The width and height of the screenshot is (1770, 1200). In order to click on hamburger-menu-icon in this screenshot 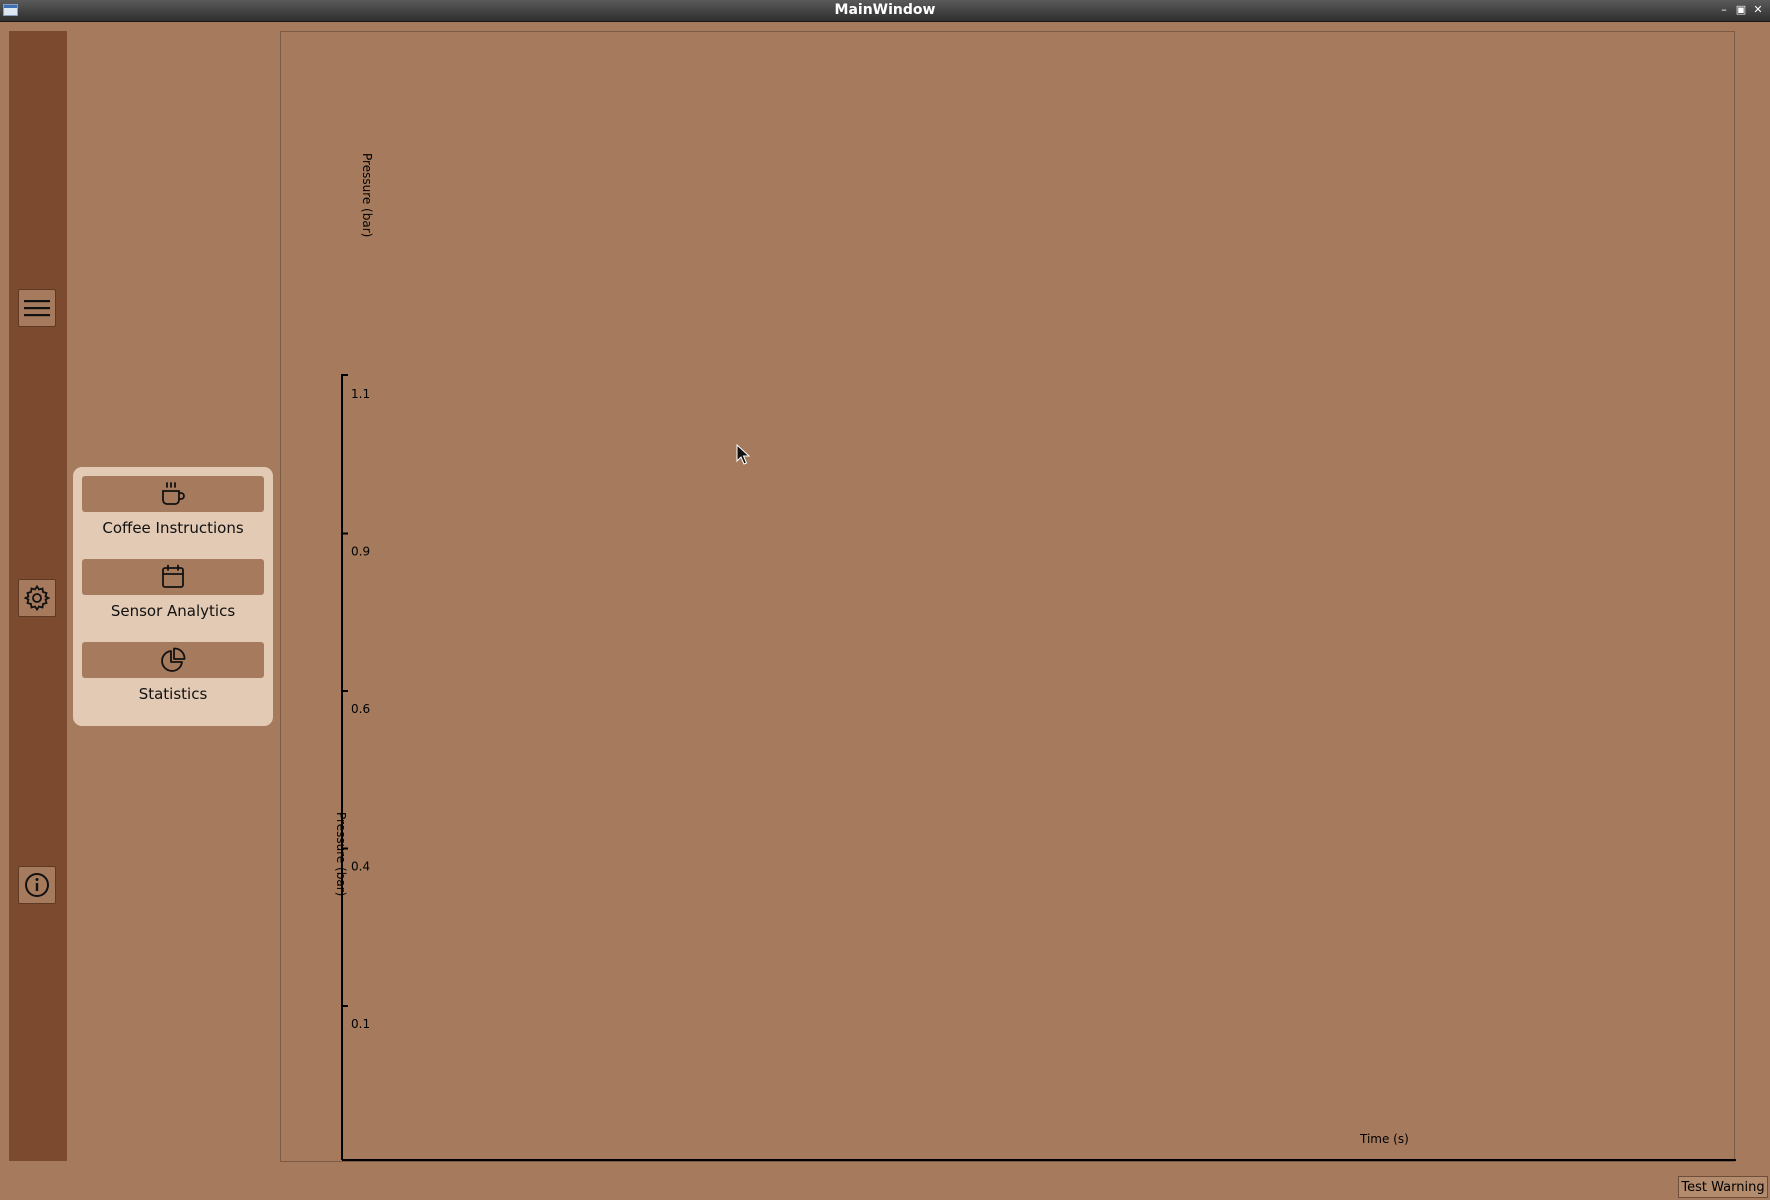, I will do `click(37, 308)`.